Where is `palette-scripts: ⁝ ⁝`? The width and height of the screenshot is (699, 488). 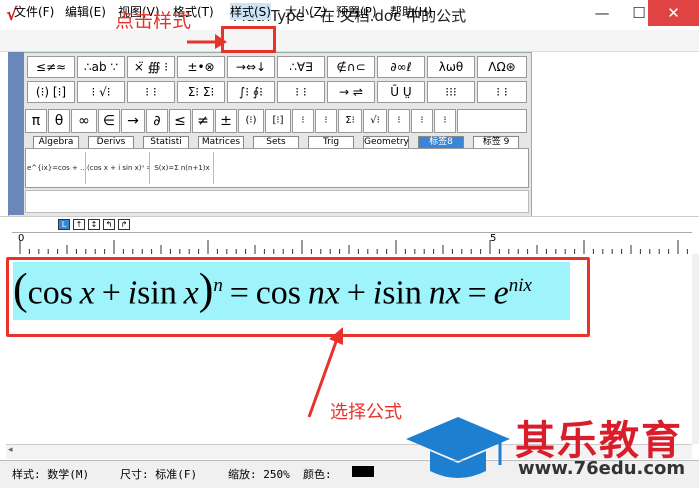 palette-scripts: ⁝ ⁝ is located at coordinates (151, 92).